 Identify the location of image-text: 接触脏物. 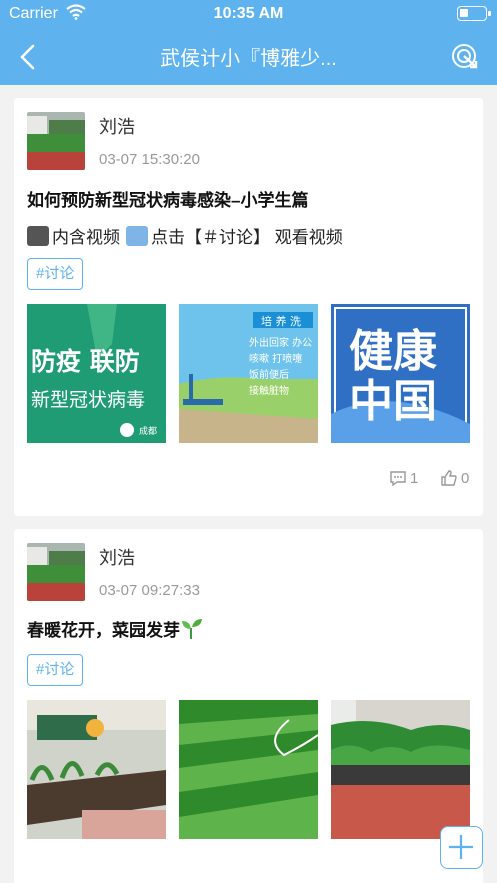
(269, 390).